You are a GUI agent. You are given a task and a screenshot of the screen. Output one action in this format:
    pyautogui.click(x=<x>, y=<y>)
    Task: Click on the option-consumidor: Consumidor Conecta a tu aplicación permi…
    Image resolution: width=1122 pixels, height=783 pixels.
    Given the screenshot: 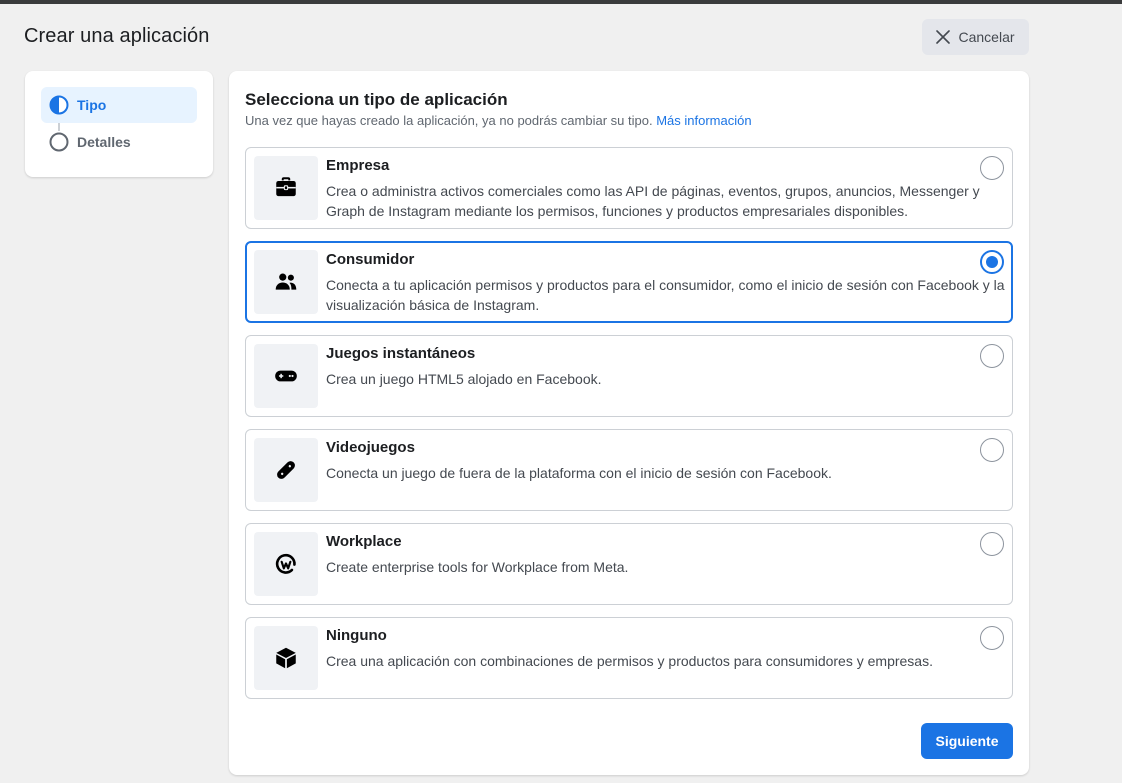 What is the action you would take?
    pyautogui.click(x=629, y=282)
    